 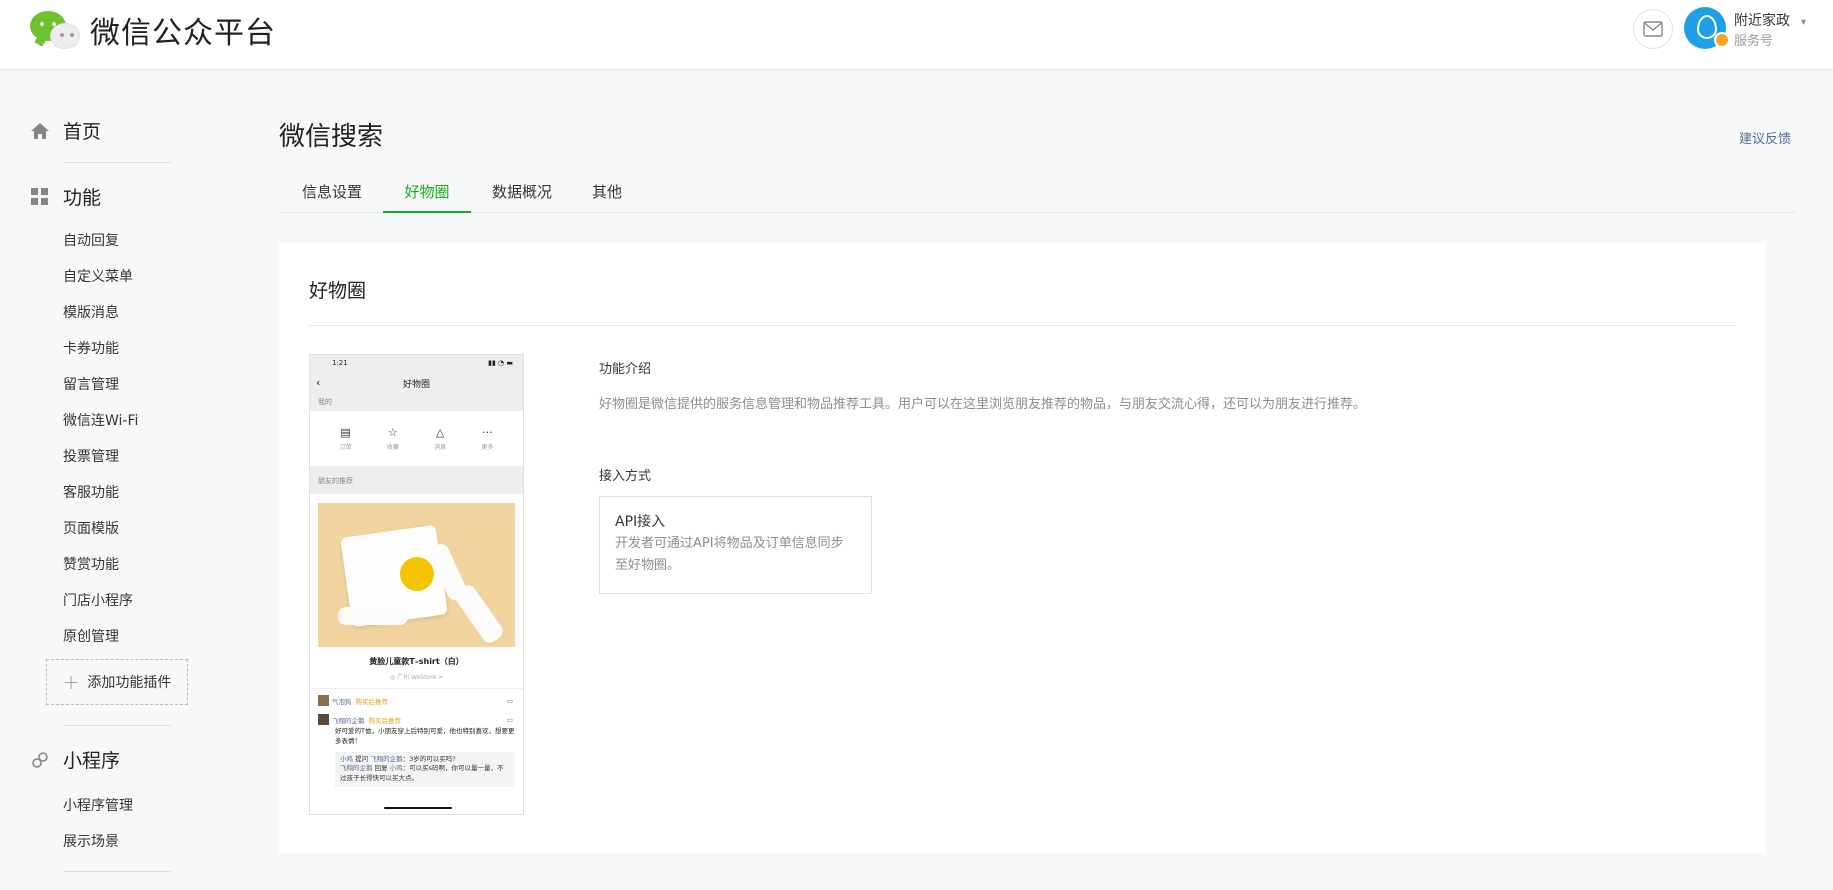 I want to click on add-plugin-label: 添加功能插件, so click(x=129, y=683).